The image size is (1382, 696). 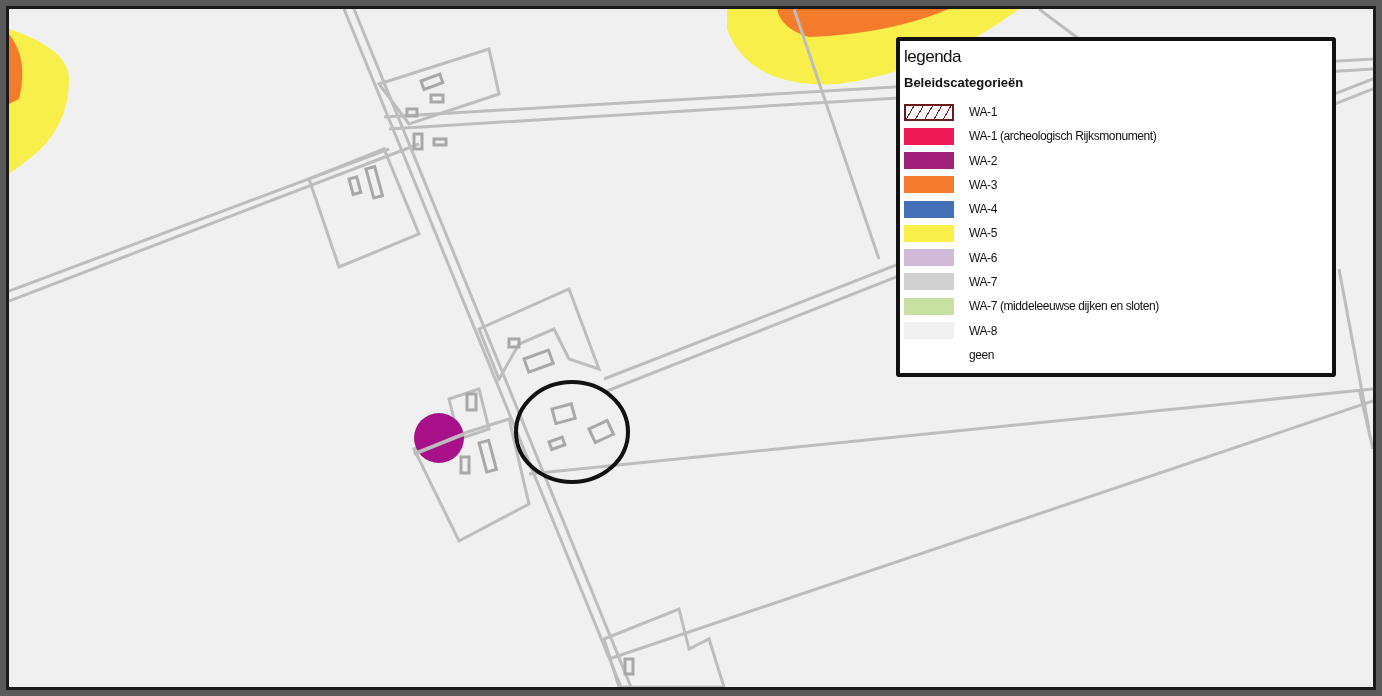 What do you see at coordinates (1064, 306) in the screenshot?
I see `legend-label: WA-7 (middeleeuwse dijken en sloten)` at bounding box center [1064, 306].